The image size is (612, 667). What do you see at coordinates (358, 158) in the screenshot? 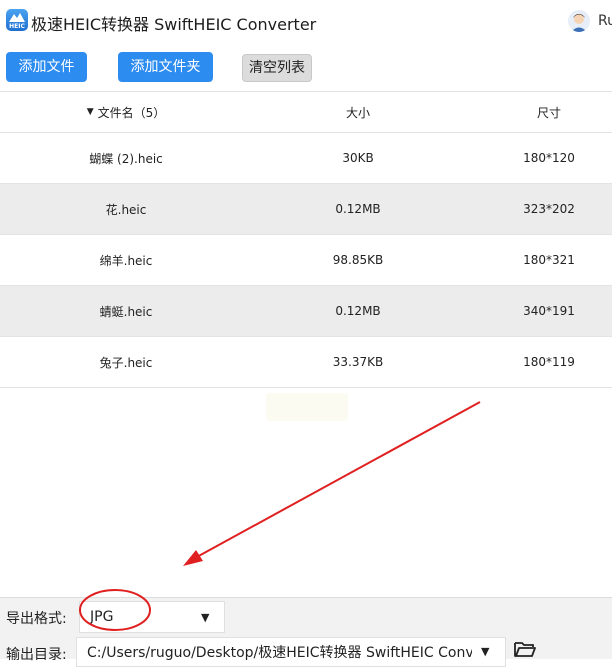
I see `file-size: 30KB` at bounding box center [358, 158].